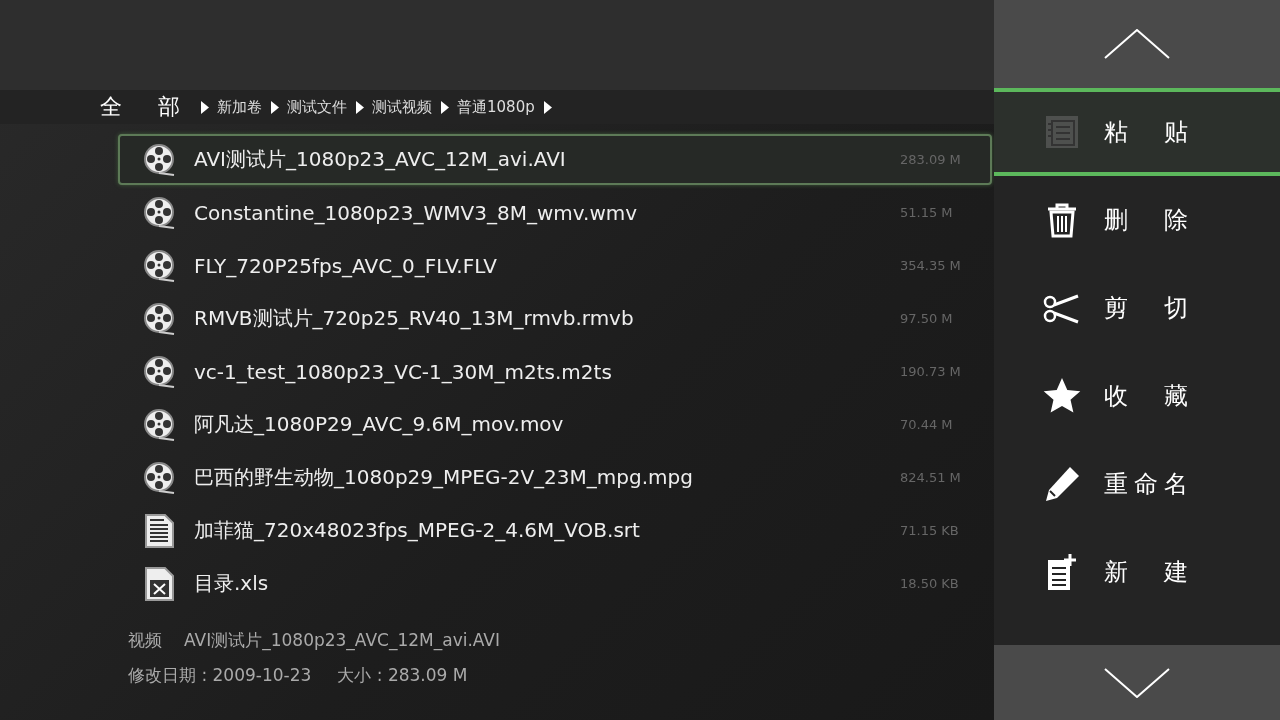 The image size is (1280, 720). Describe the element at coordinates (1137, 220) in the screenshot. I see `action-menu-item: 删除` at that location.